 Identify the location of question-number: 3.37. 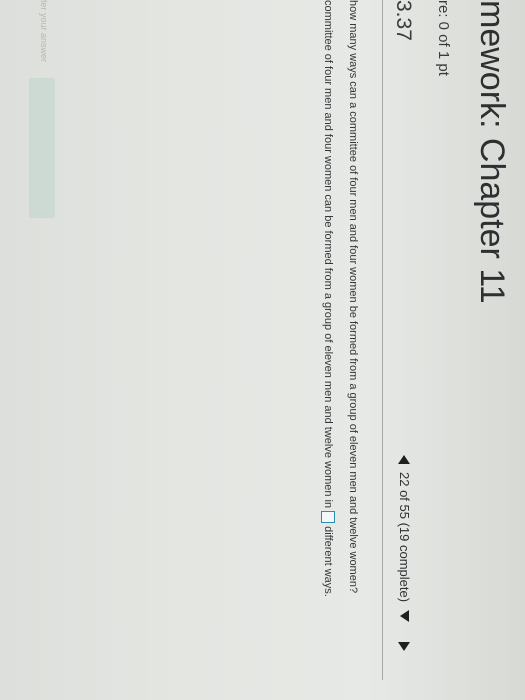
(403, 20).